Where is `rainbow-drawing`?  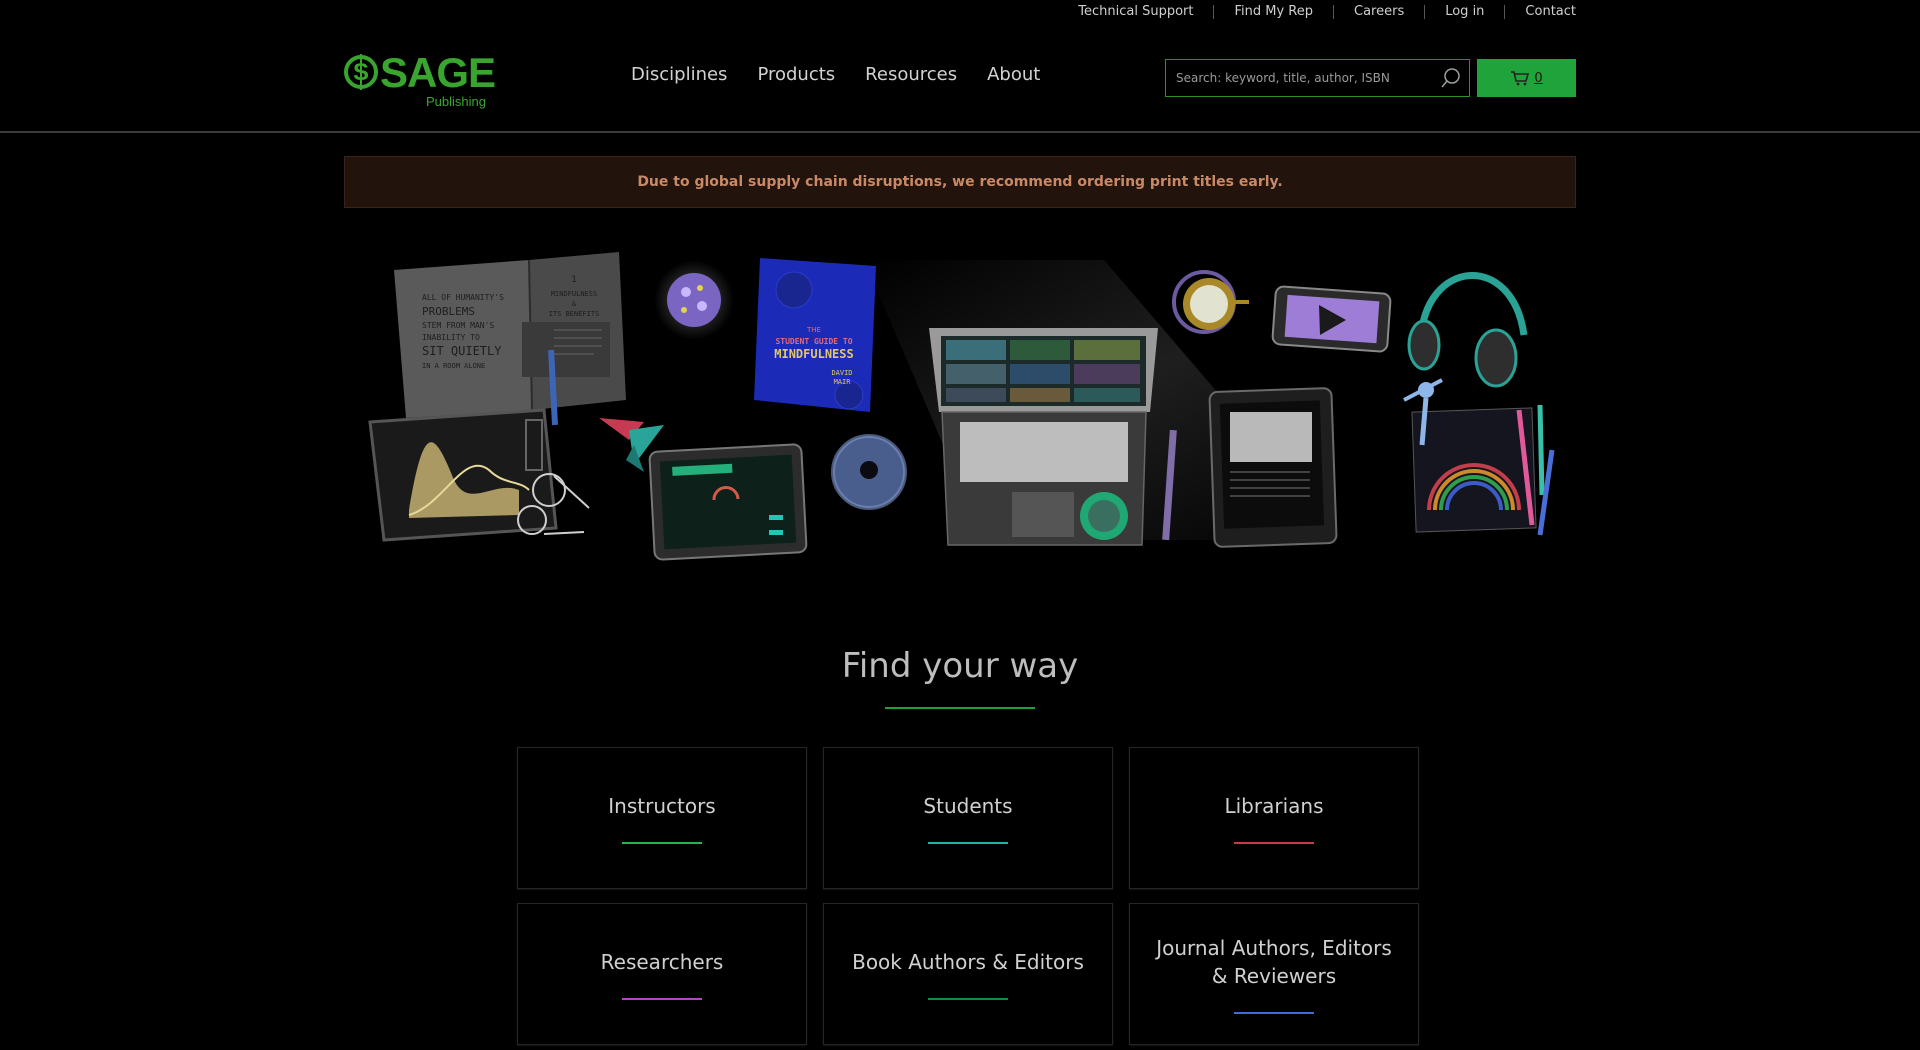
rainbow-drawing is located at coordinates (1479, 457).